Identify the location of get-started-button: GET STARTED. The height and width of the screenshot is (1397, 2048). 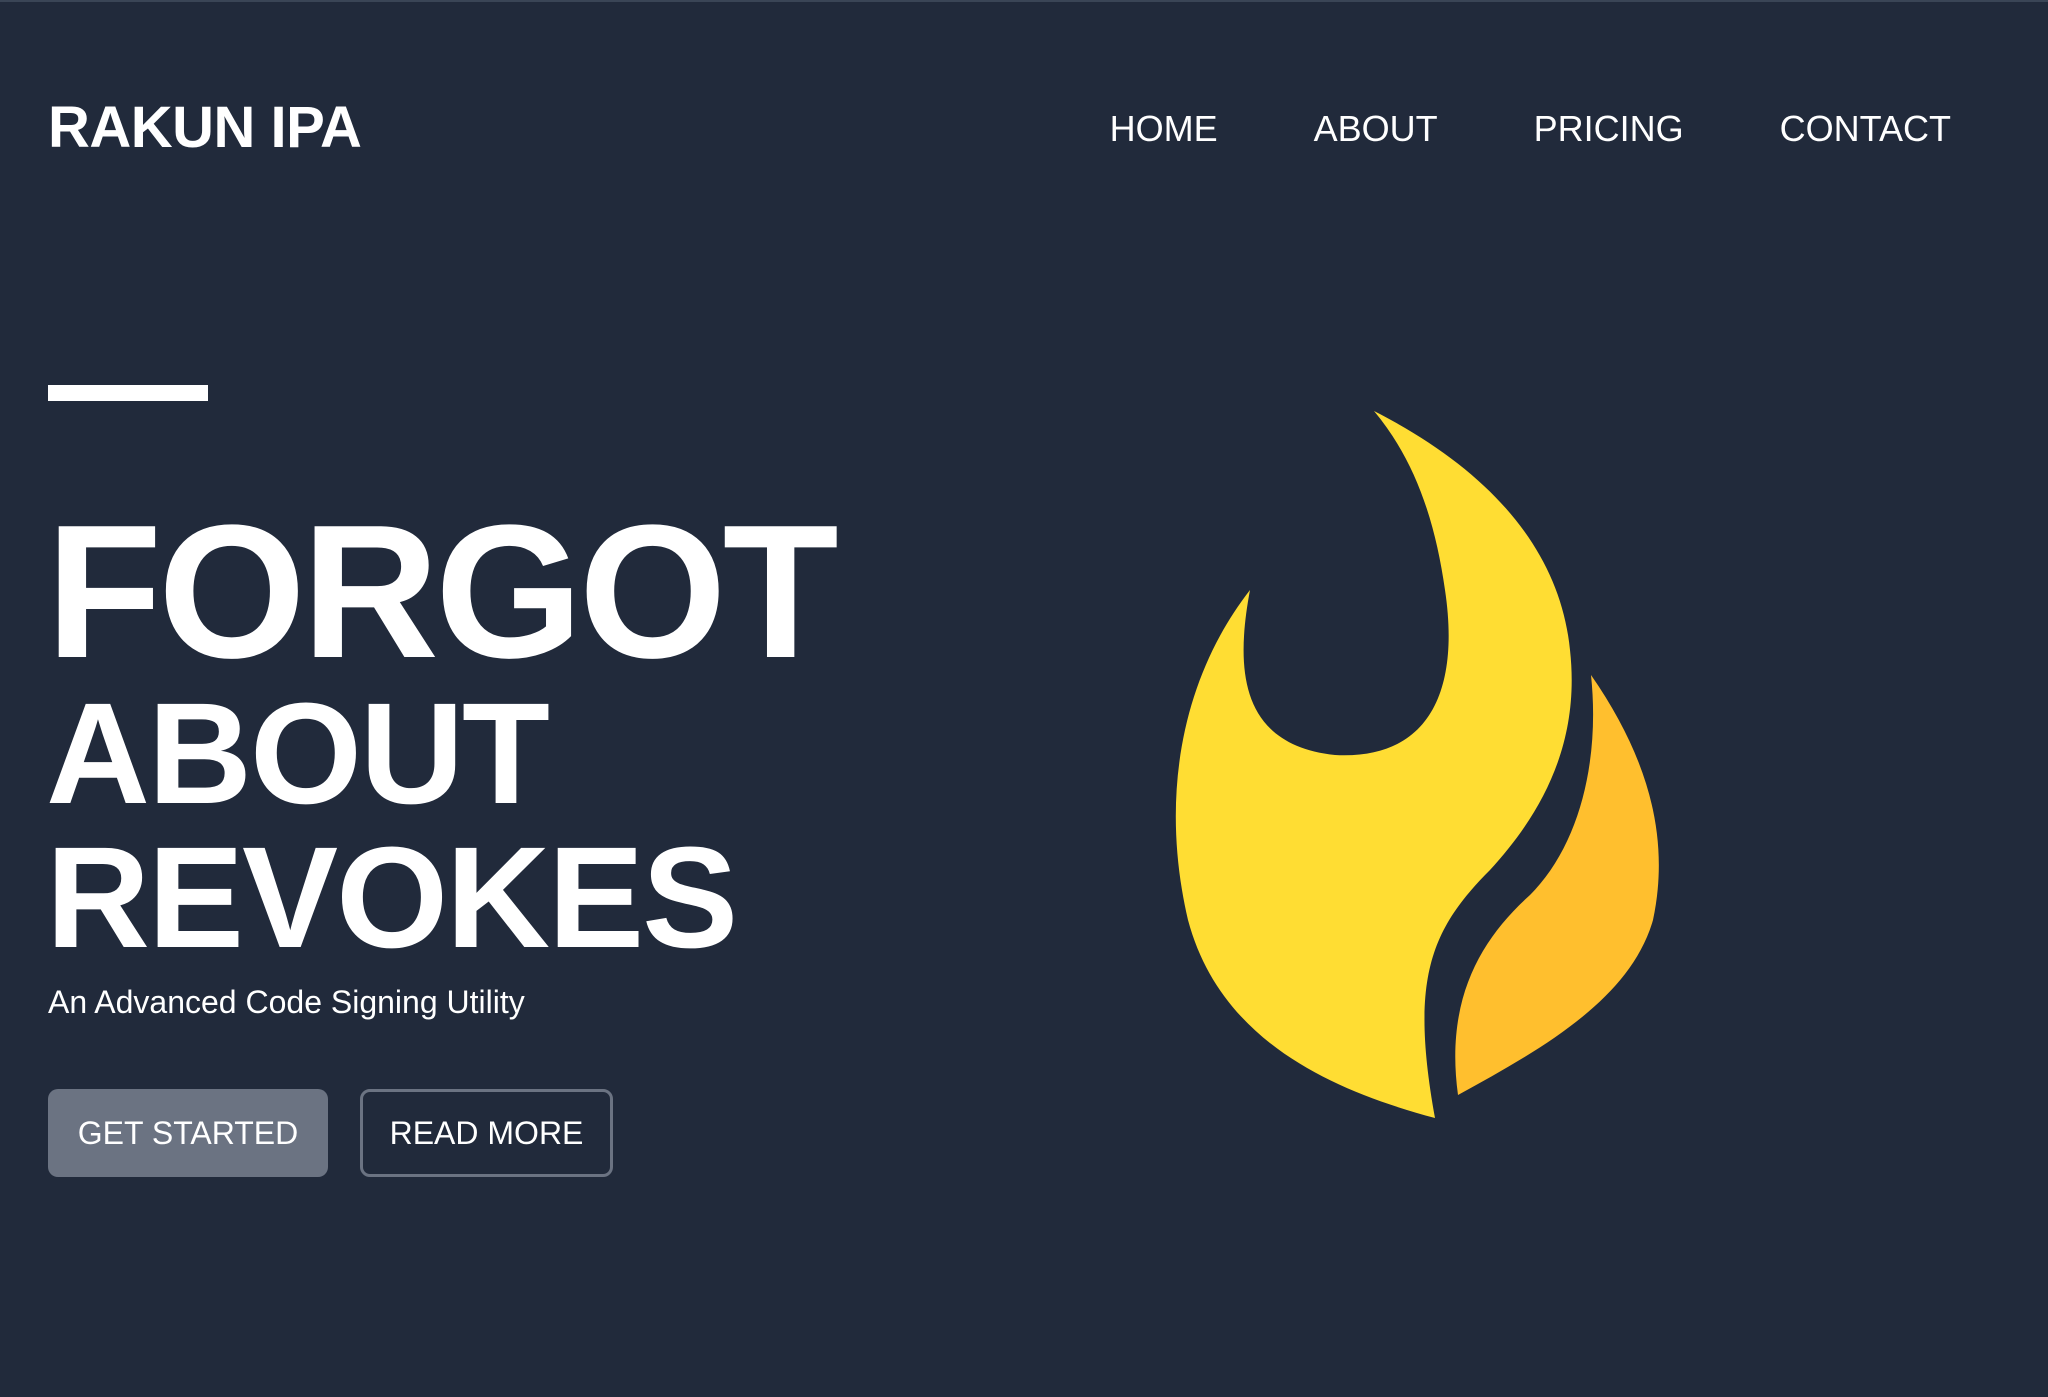
(188, 1133).